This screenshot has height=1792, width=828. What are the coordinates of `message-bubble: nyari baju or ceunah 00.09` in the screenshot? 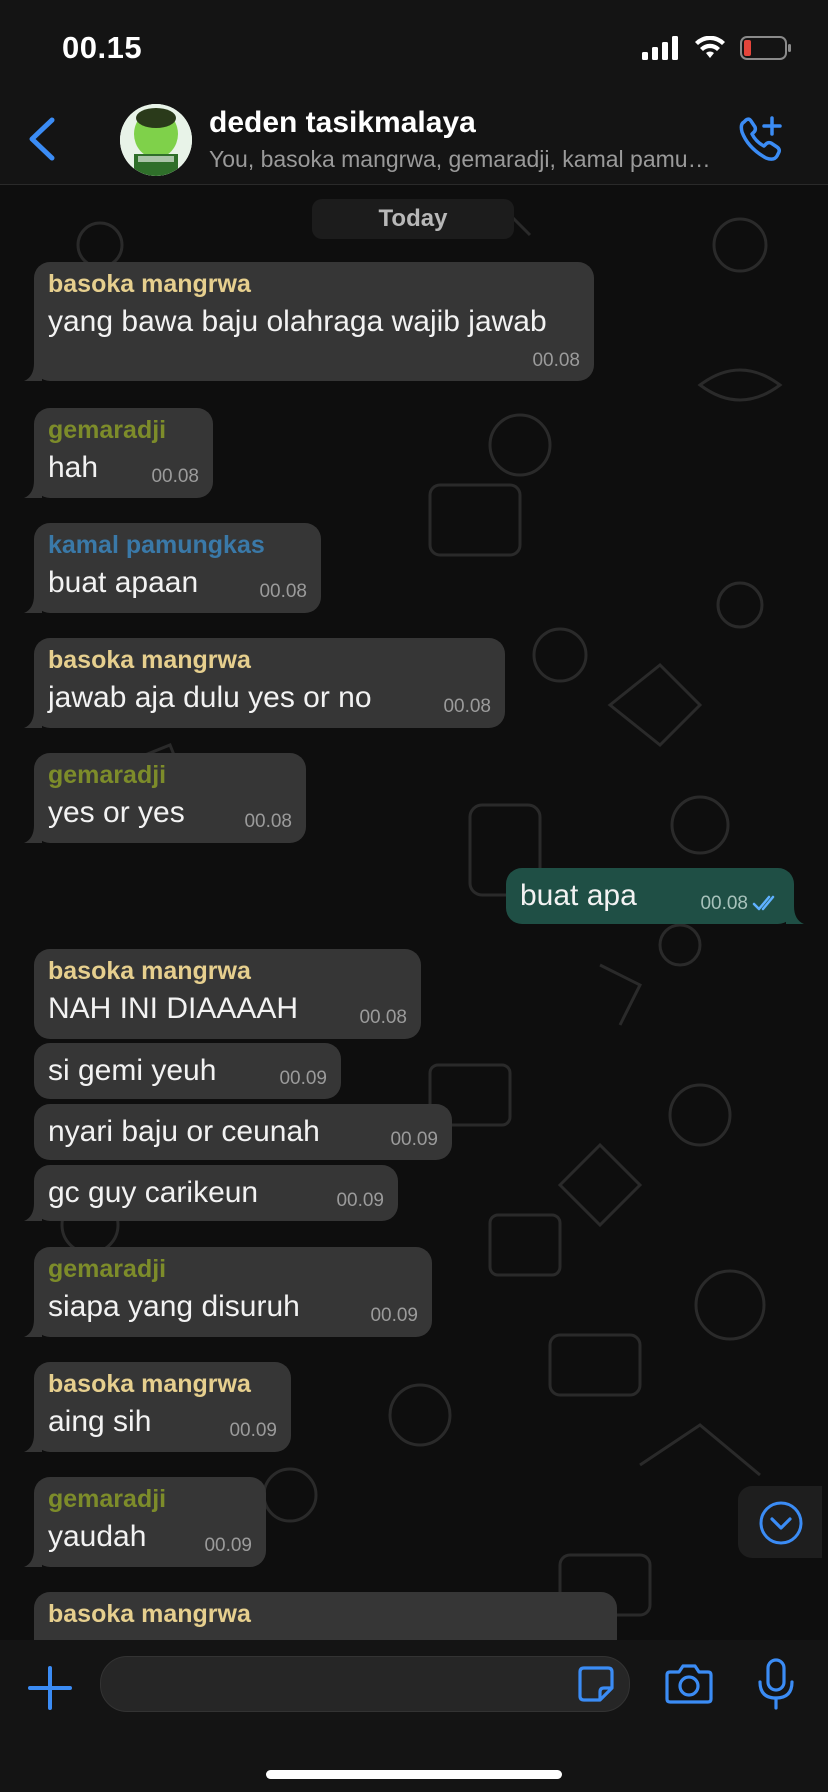 It's located at (243, 1132).